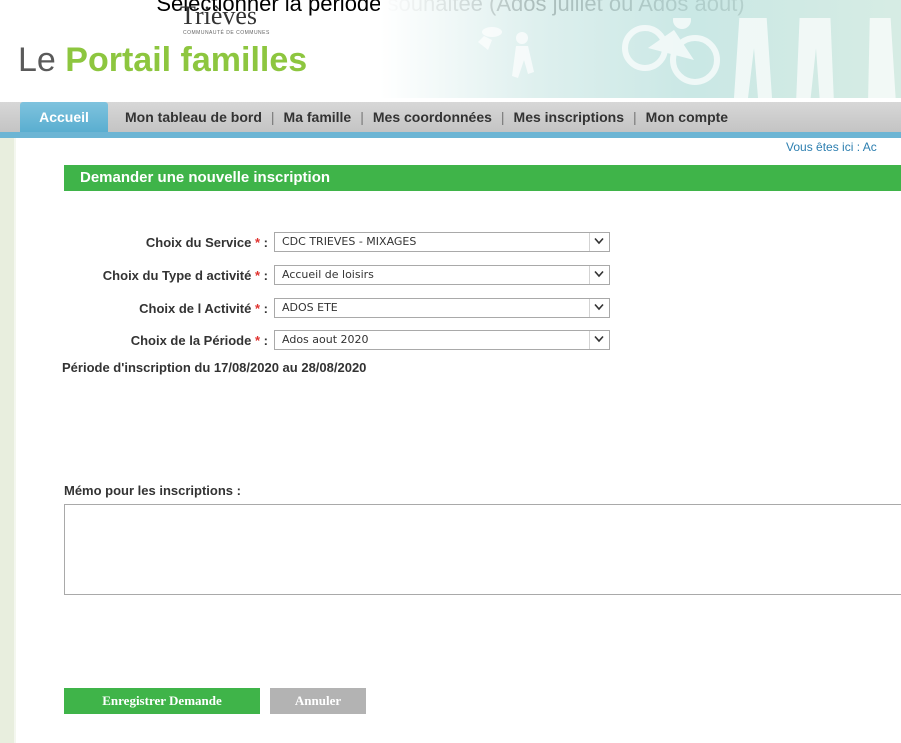 This screenshot has width=901, height=743. Describe the element at coordinates (569, 117) in the screenshot. I see `tab-mes-inscriptions: Mes inscriptions` at that location.